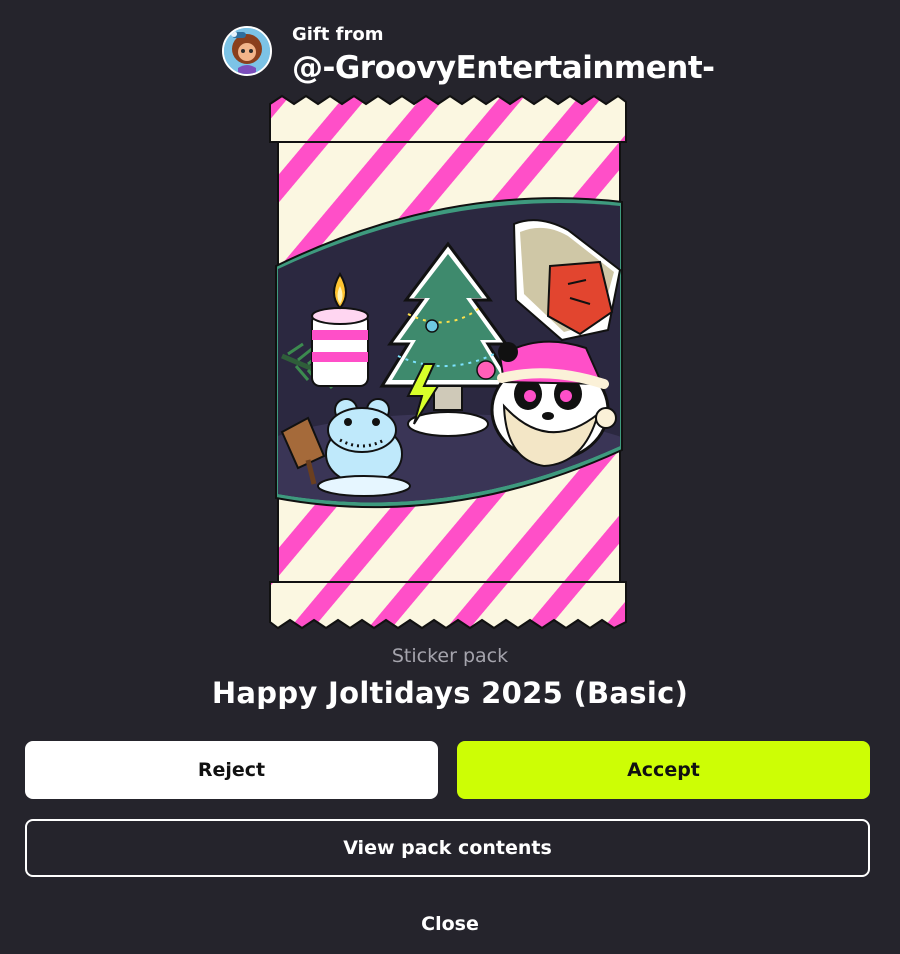 The height and width of the screenshot is (954, 900). Describe the element at coordinates (450, 924) in the screenshot. I see `close-button: Close` at that location.